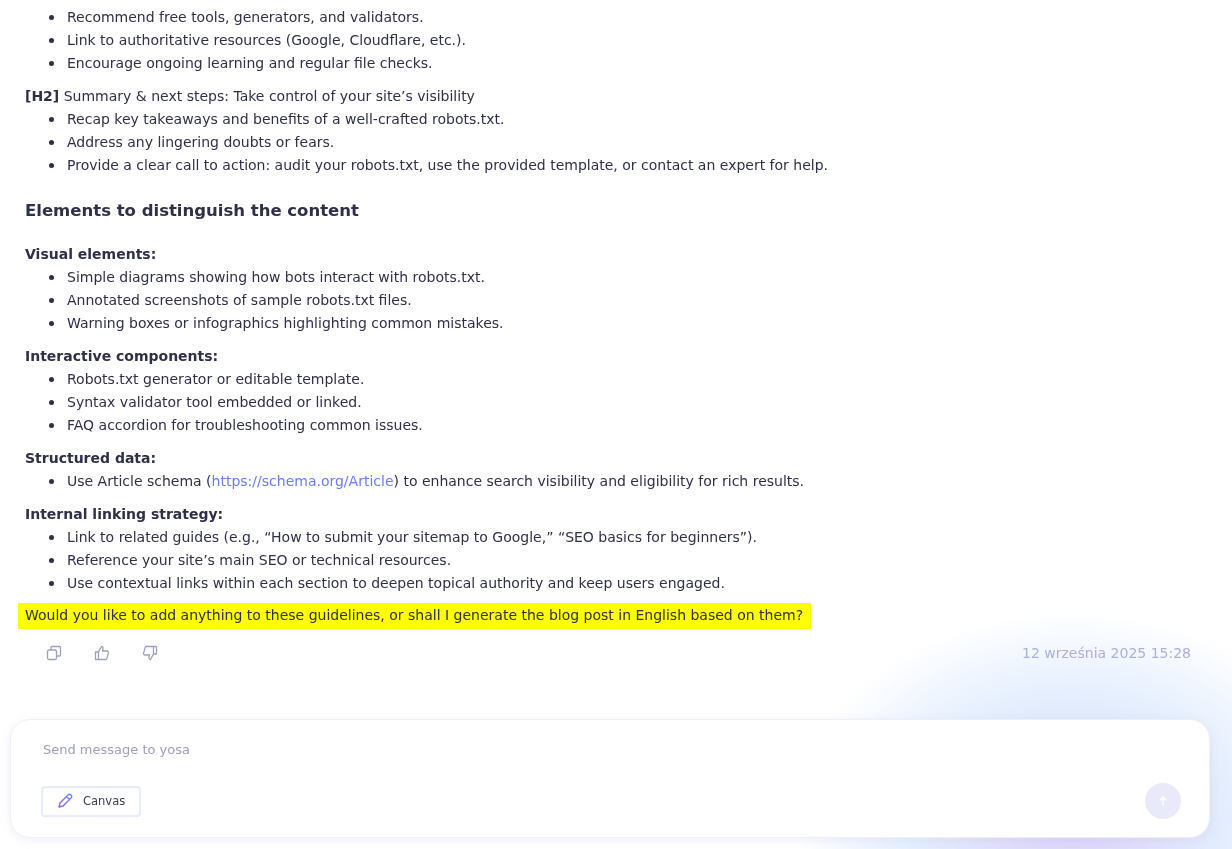 Image resolution: width=1232 pixels, height=849 pixels. I want to click on canvas-button: Canvas, so click(91, 801).